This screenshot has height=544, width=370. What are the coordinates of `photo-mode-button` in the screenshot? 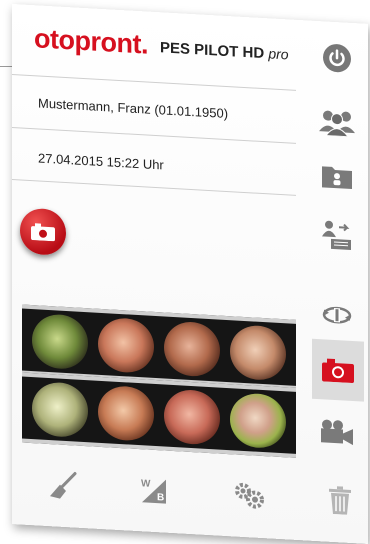 It's located at (338, 370).